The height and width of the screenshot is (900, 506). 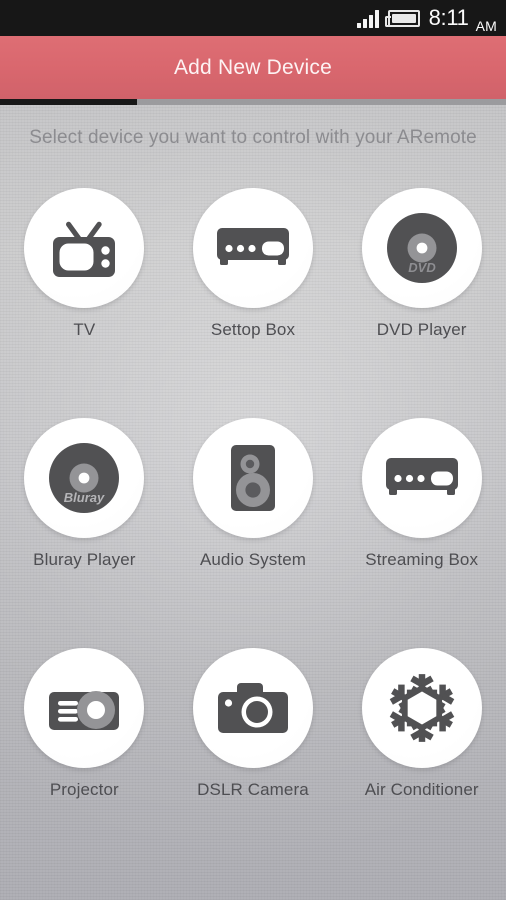 I want to click on device-icon-circle: DVD, so click(x=421, y=248).